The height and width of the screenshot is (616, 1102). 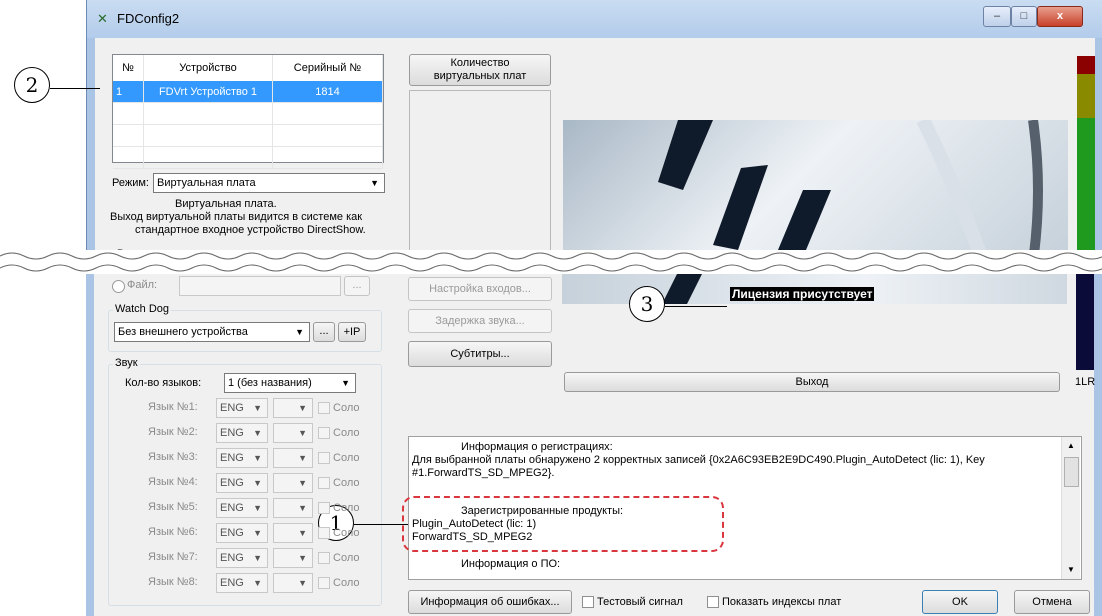 I want to click on virtual-count-button: Количество виртуальных плат, so click(x=480, y=70).